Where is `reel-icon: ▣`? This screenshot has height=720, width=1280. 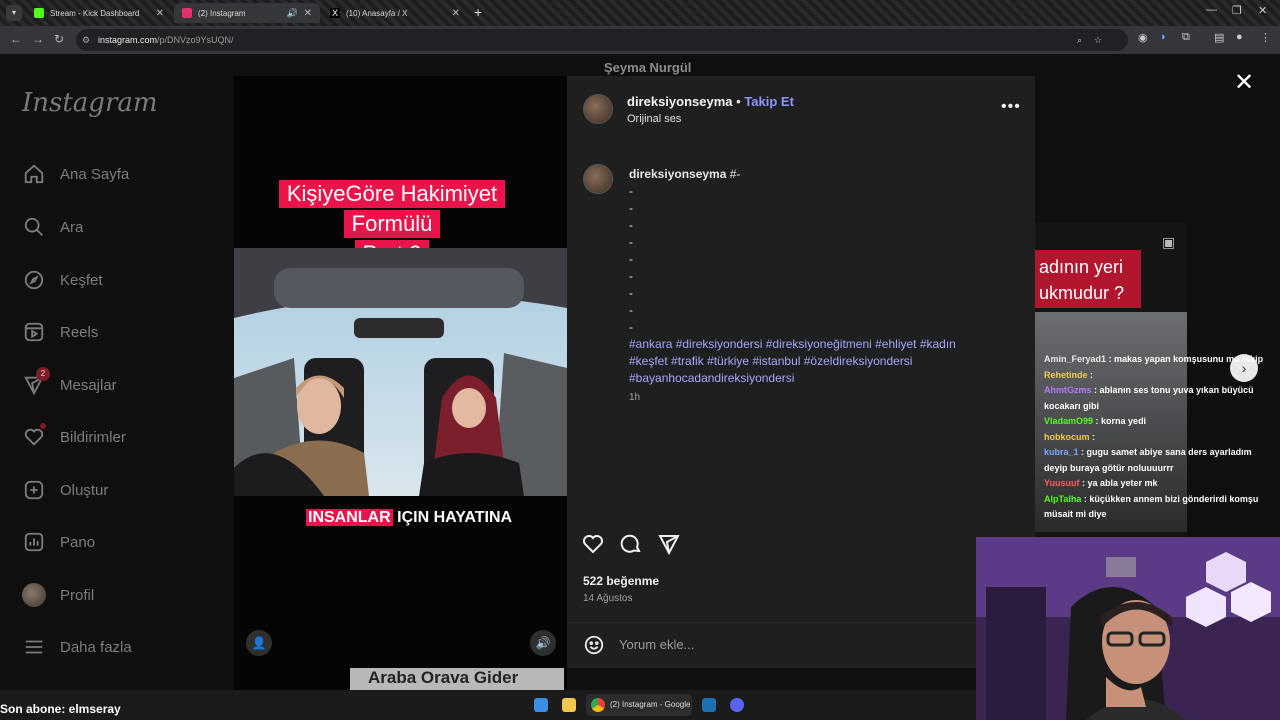
reel-icon: ▣ is located at coordinates (1169, 242).